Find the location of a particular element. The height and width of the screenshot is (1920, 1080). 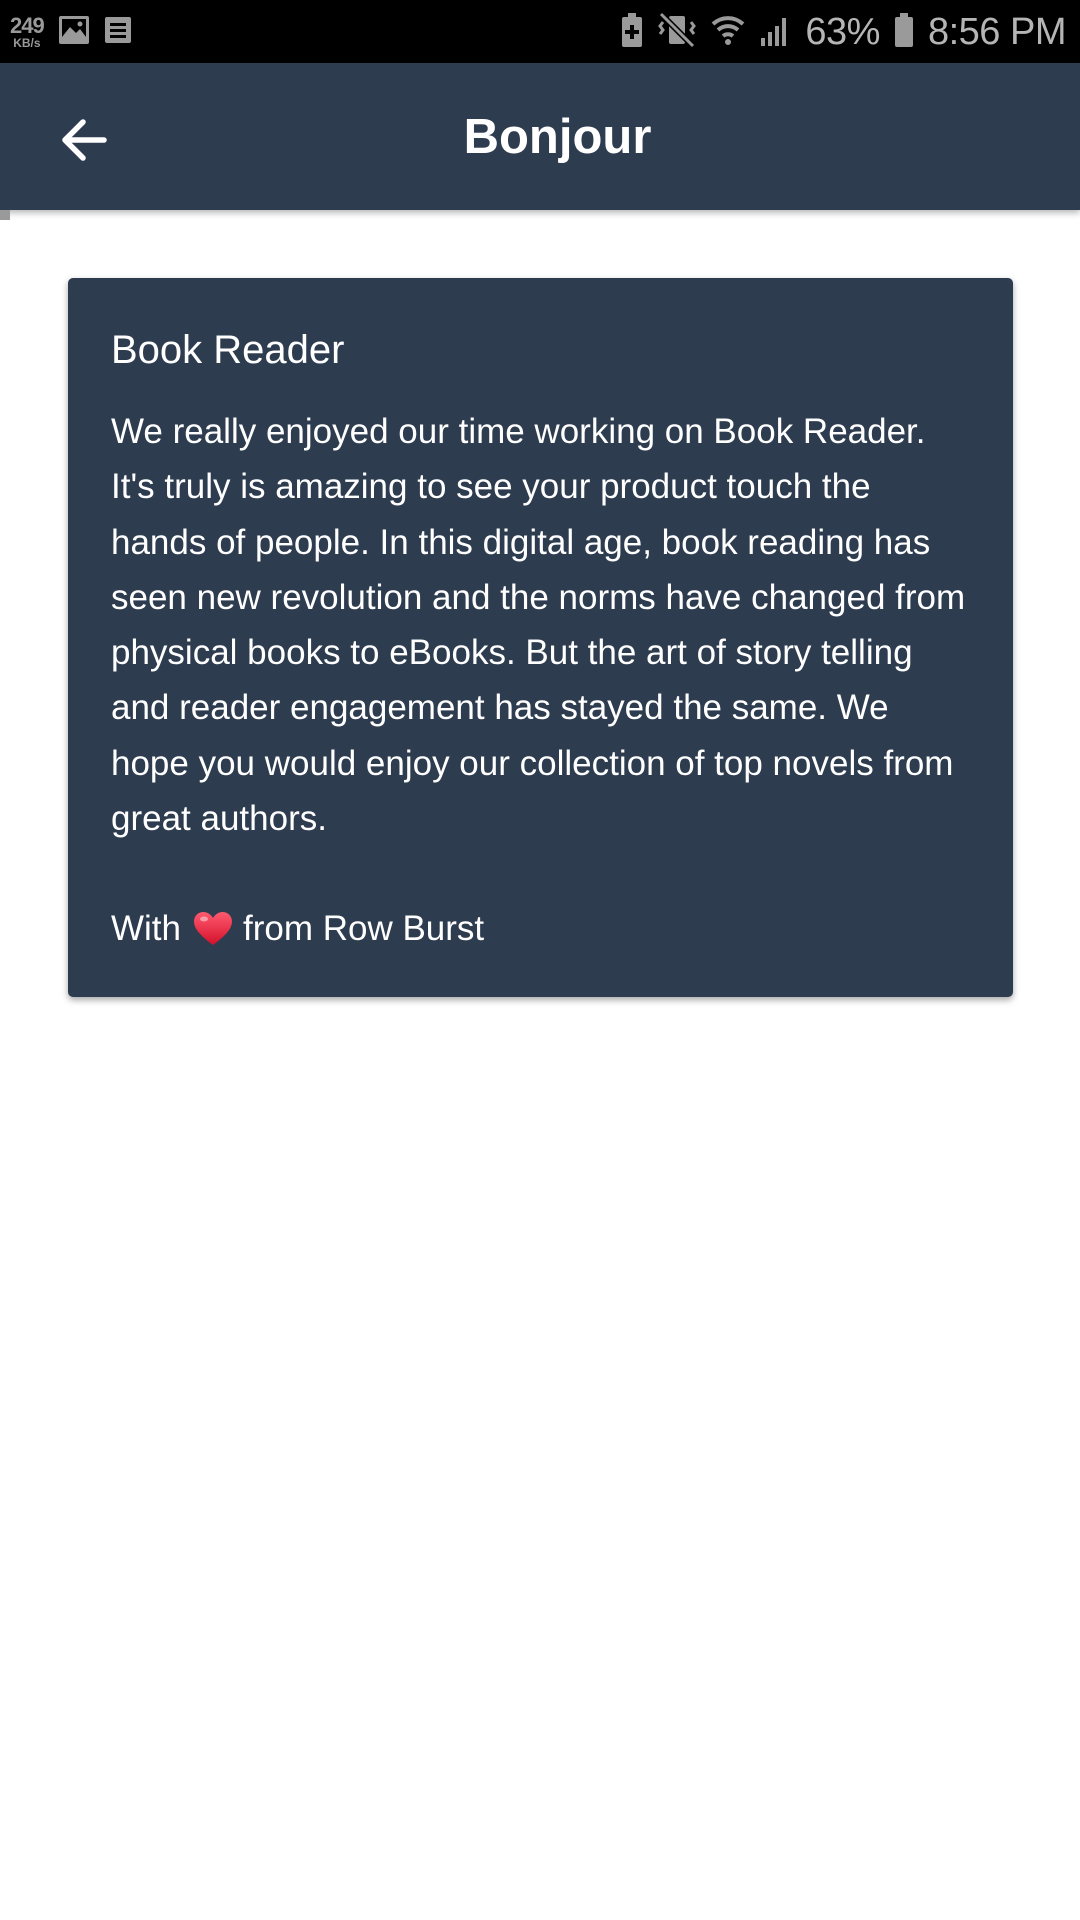

heart-icon is located at coordinates (213, 929).